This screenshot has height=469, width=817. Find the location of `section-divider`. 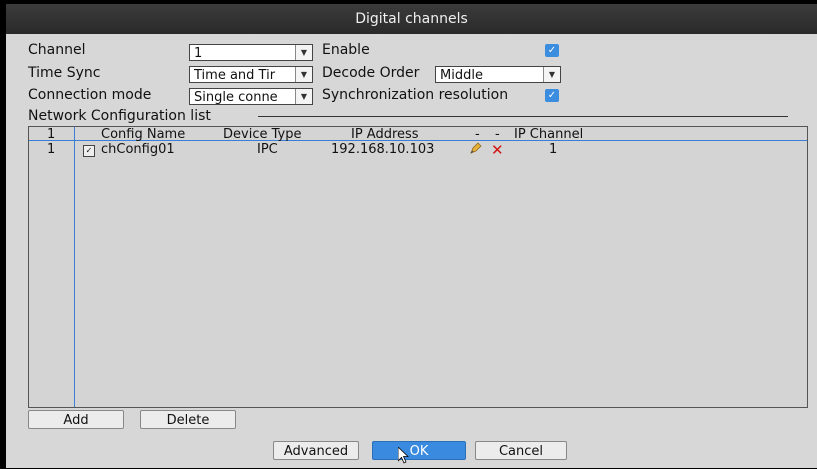

section-divider is located at coordinates (523, 116).